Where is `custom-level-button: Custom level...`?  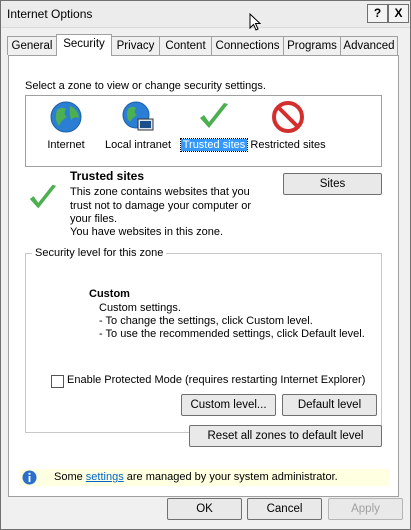 custom-level-button: Custom level... is located at coordinates (228, 405).